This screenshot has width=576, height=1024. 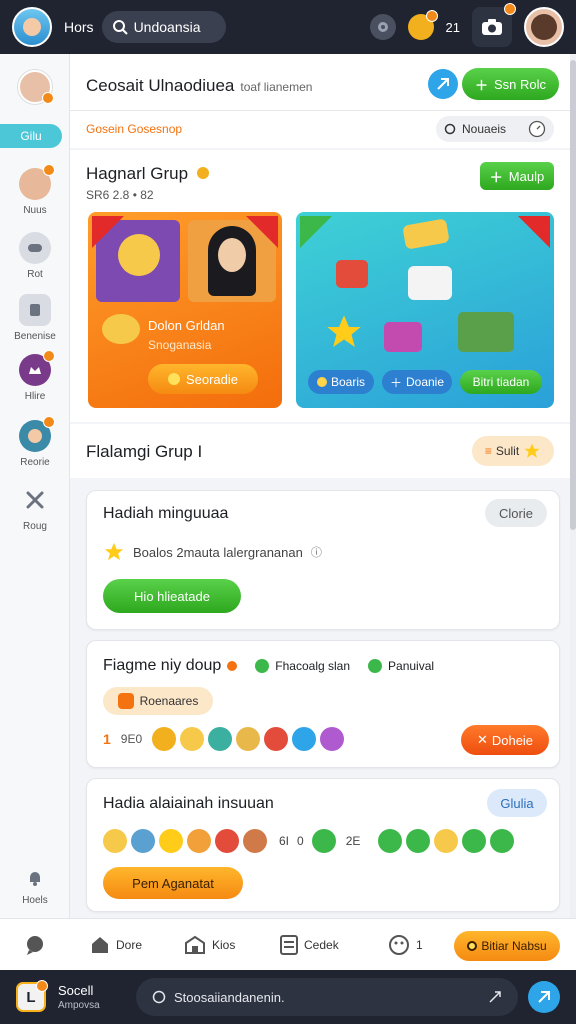 I want to click on circle-icon, so click(x=159, y=997).